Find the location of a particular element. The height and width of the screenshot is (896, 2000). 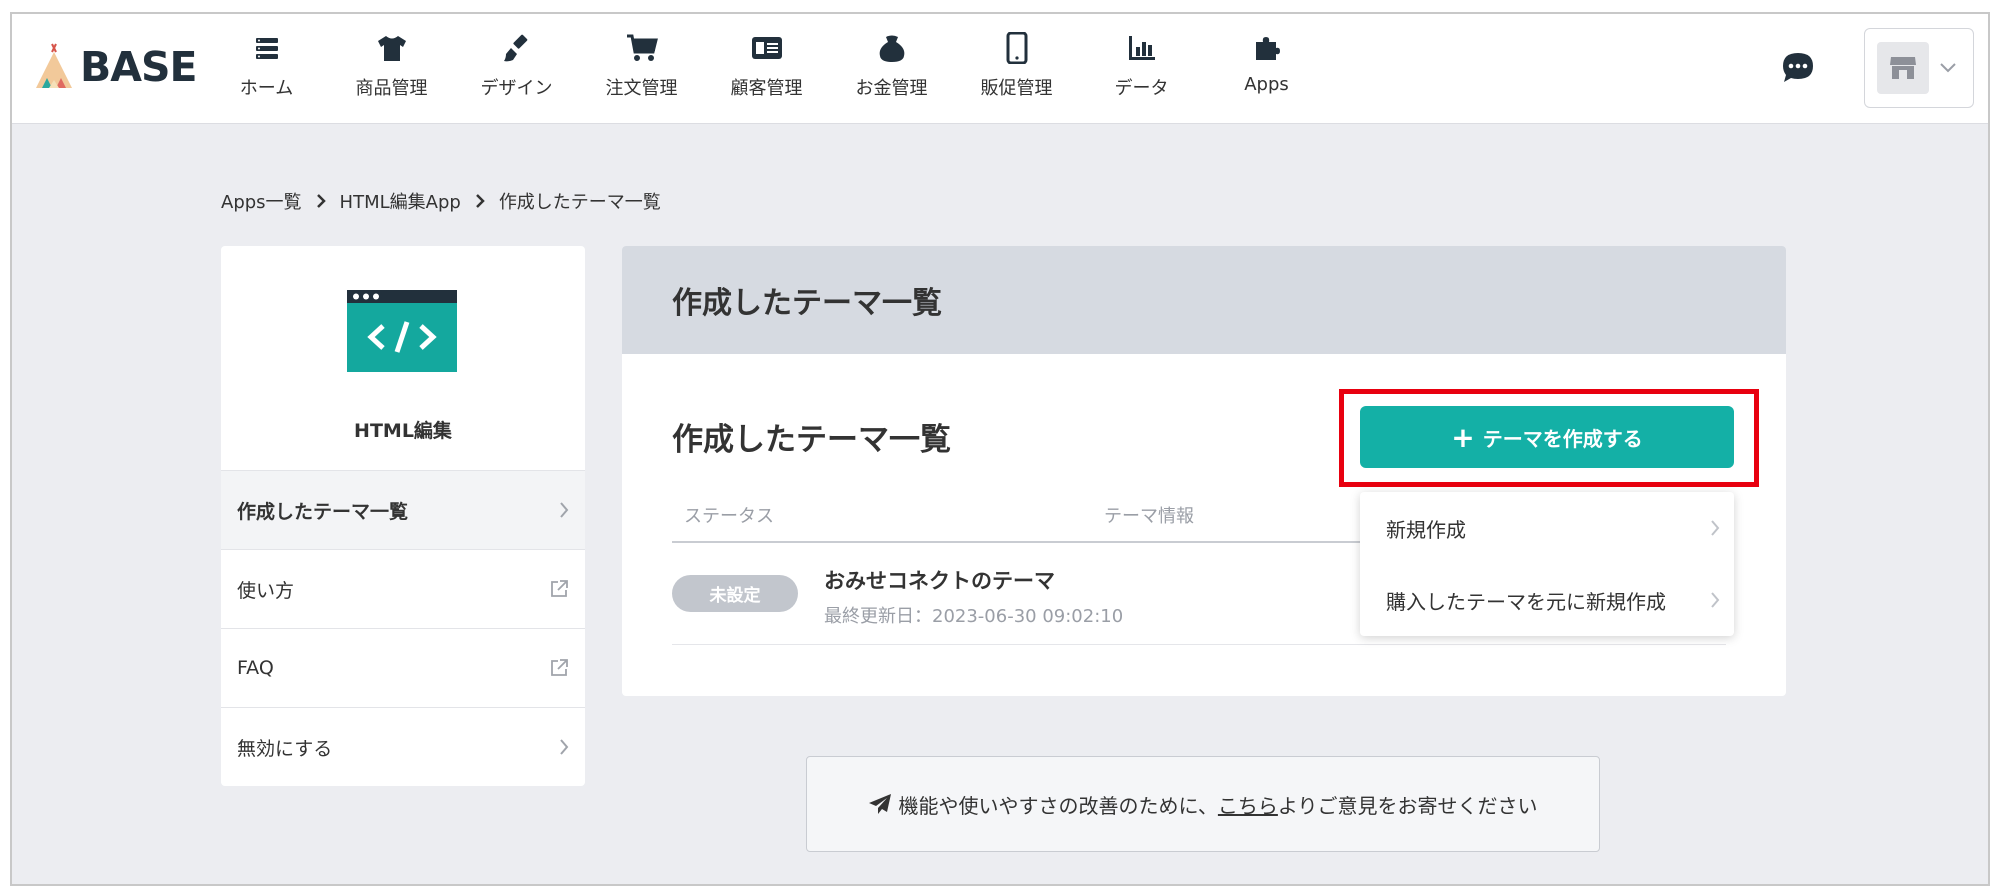

puzzle-icon is located at coordinates (1267, 48).